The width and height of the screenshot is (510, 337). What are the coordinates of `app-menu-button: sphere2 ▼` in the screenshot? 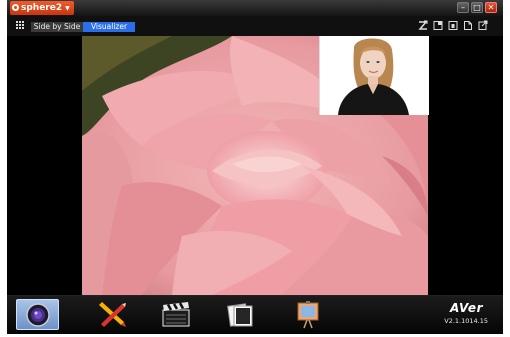 It's located at (42, 8).